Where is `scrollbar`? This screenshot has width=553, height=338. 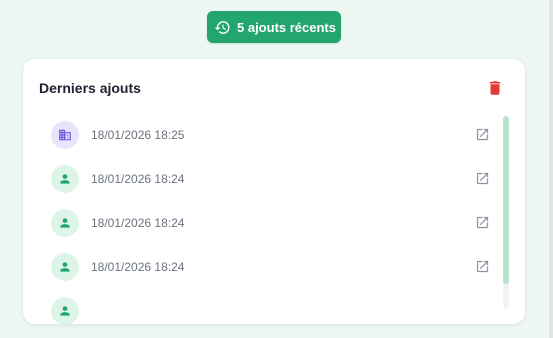 scrollbar is located at coordinates (506, 212).